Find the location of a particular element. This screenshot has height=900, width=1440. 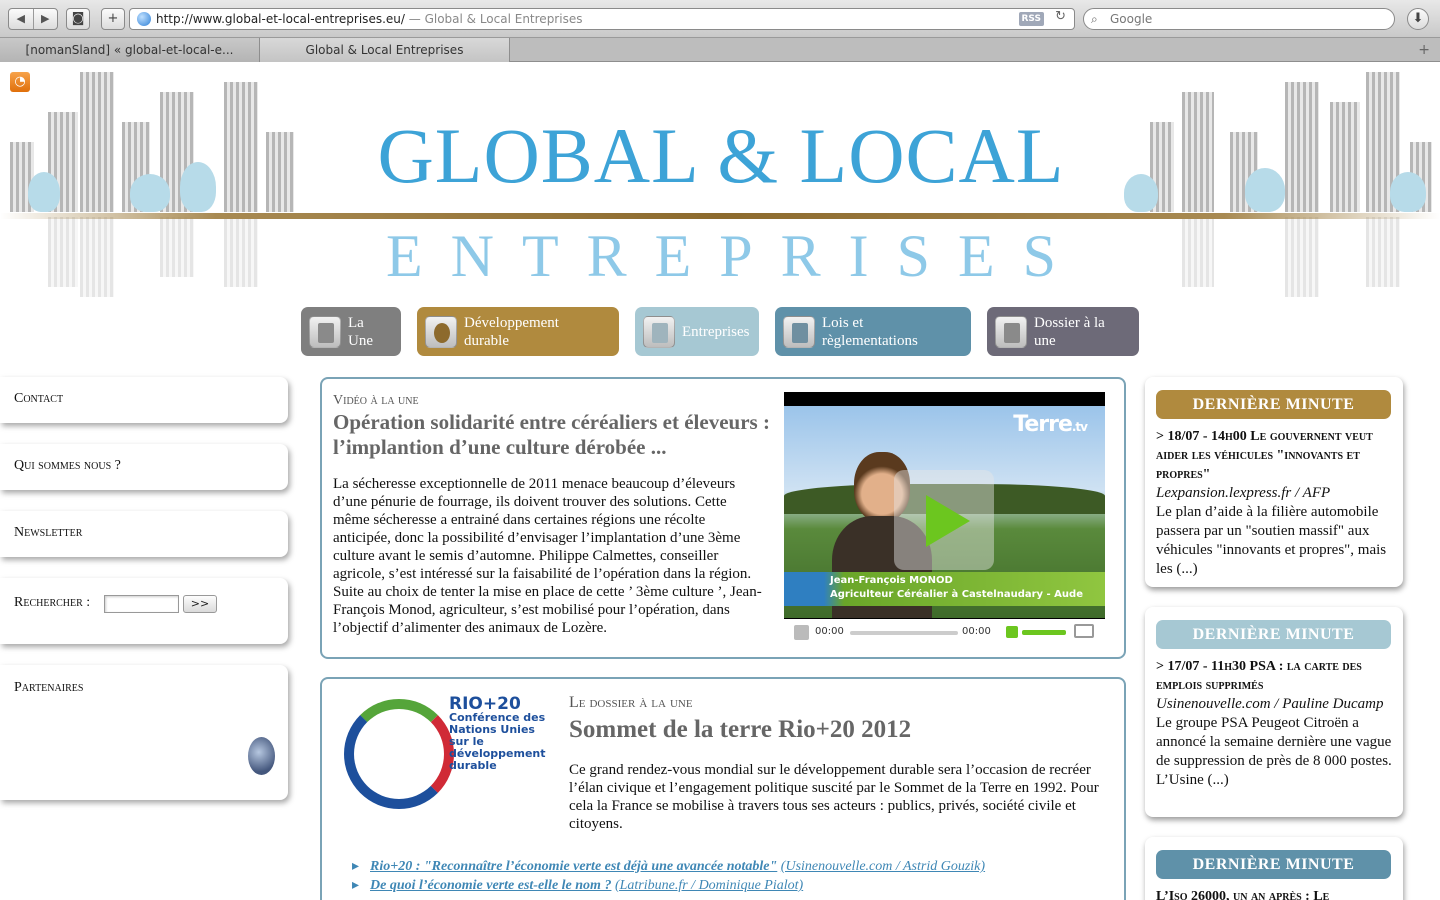

dossier-link-source: (Latribune.fr / Dominique Pialot) is located at coordinates (709, 885).